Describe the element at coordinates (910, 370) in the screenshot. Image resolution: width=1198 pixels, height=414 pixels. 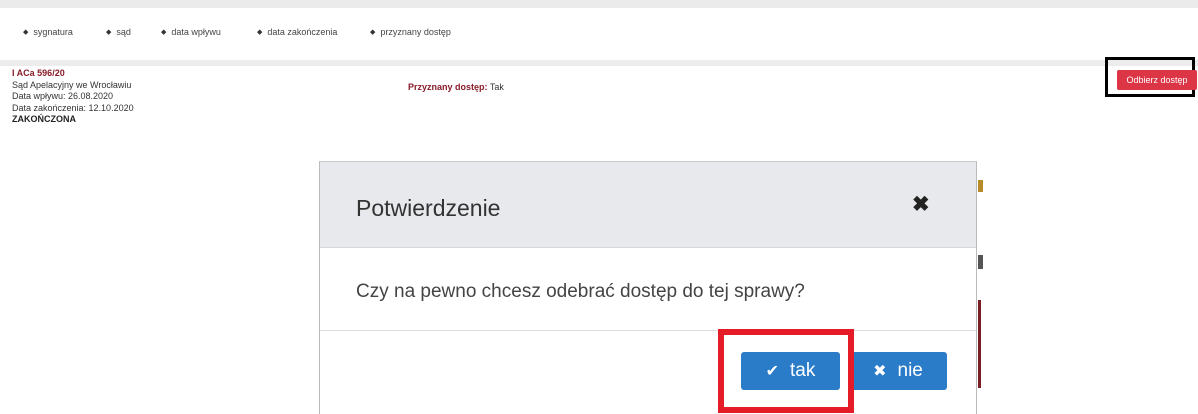
I see `cancel-button-label: nie` at that location.